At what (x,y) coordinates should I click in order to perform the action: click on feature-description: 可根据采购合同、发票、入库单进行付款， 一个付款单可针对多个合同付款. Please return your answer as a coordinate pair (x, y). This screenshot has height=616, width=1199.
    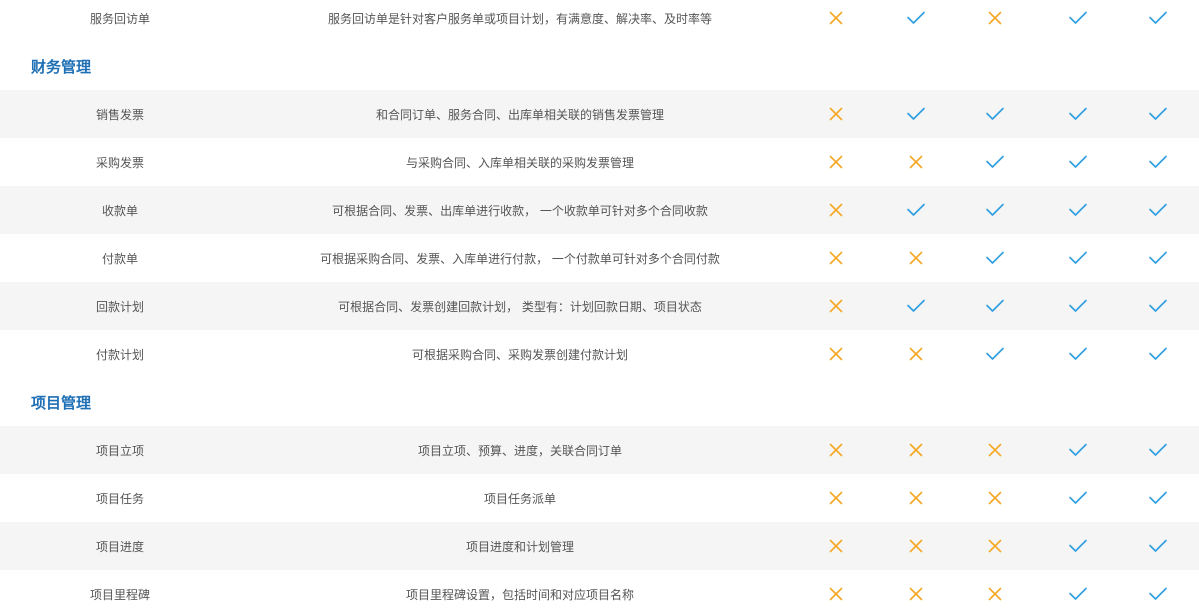
    Looking at the image, I should click on (520, 258).